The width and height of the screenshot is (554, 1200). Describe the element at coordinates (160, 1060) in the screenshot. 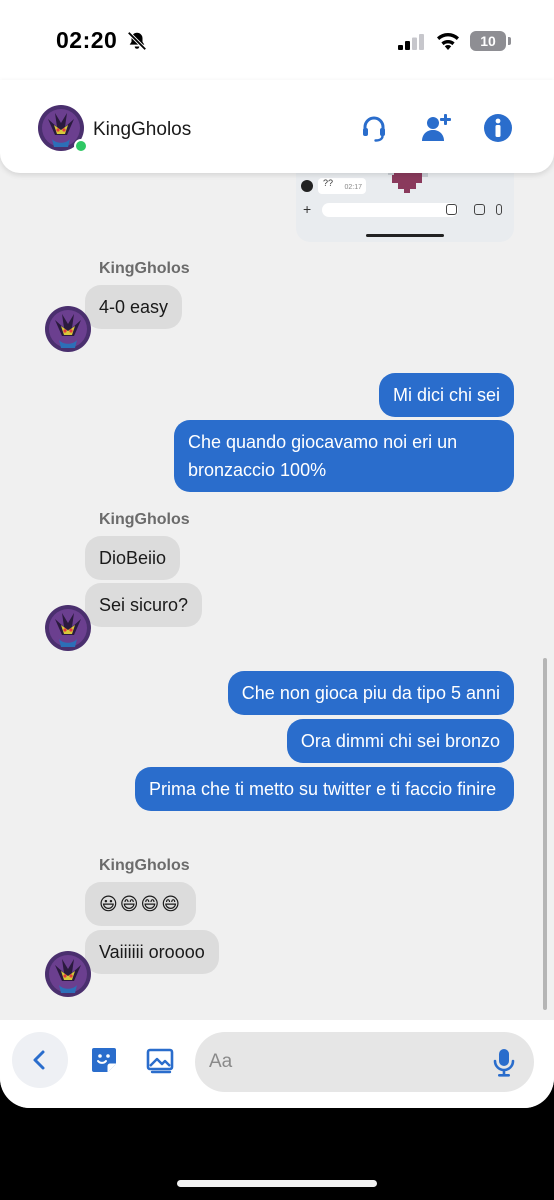

I see `image-icon` at that location.